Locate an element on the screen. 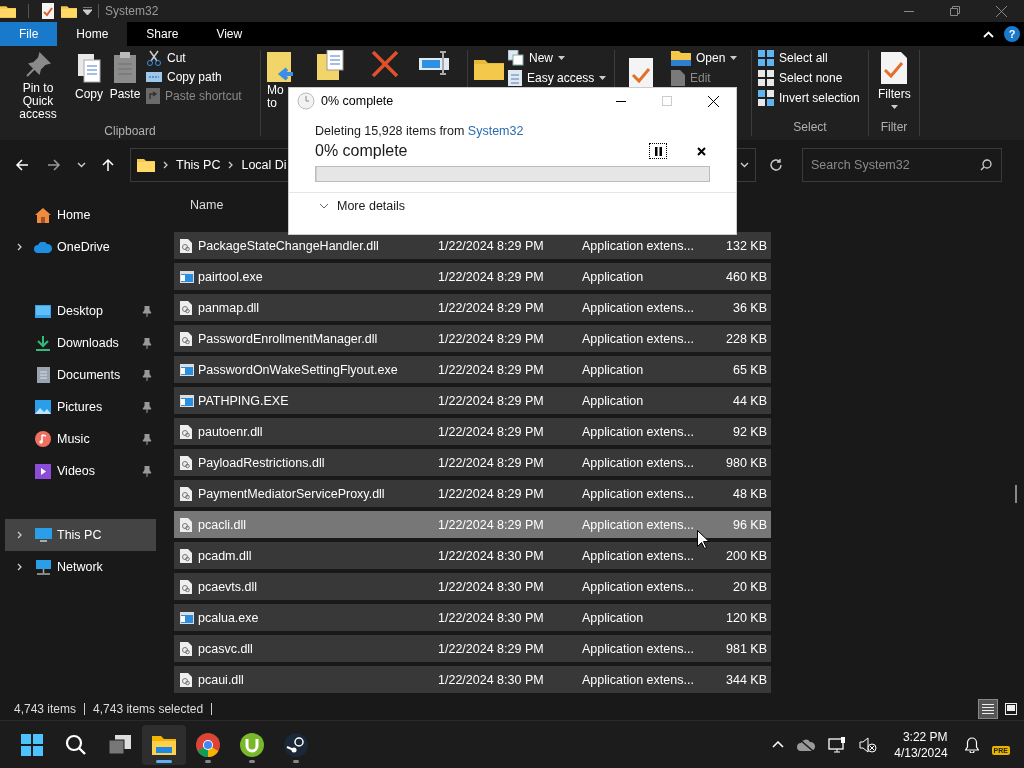 The height and width of the screenshot is (768, 1024). size-cell-text: 92 KB is located at coordinates (749, 431).